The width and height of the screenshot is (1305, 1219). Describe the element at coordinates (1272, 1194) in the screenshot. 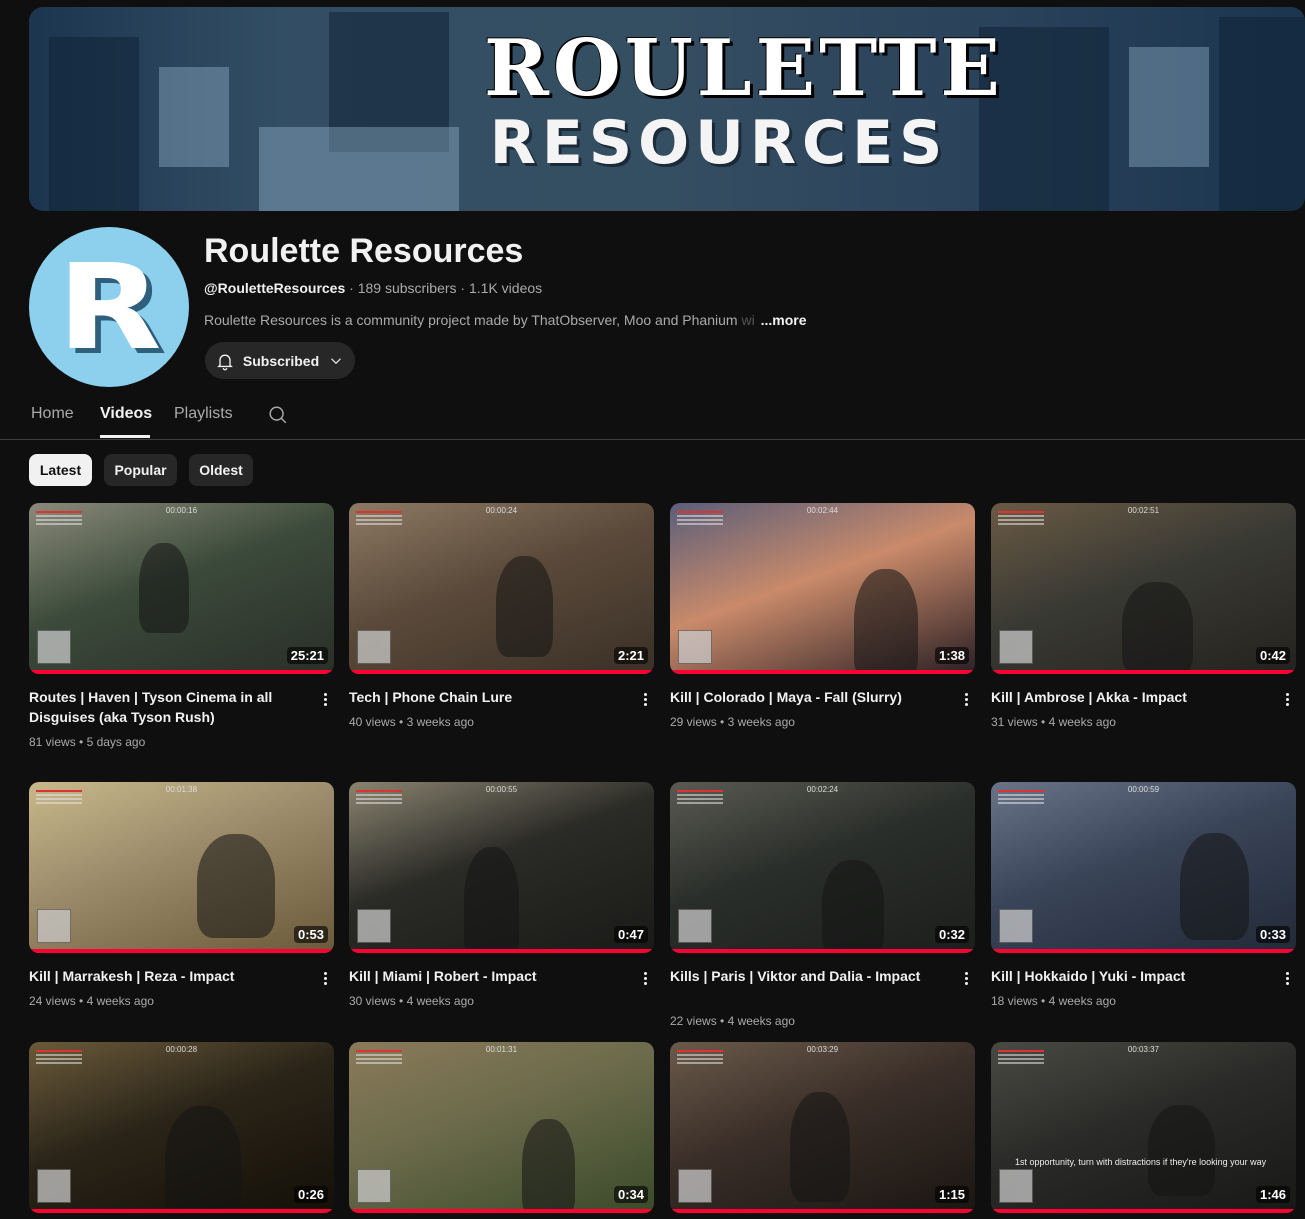

I see `video-duration: 1:46` at that location.